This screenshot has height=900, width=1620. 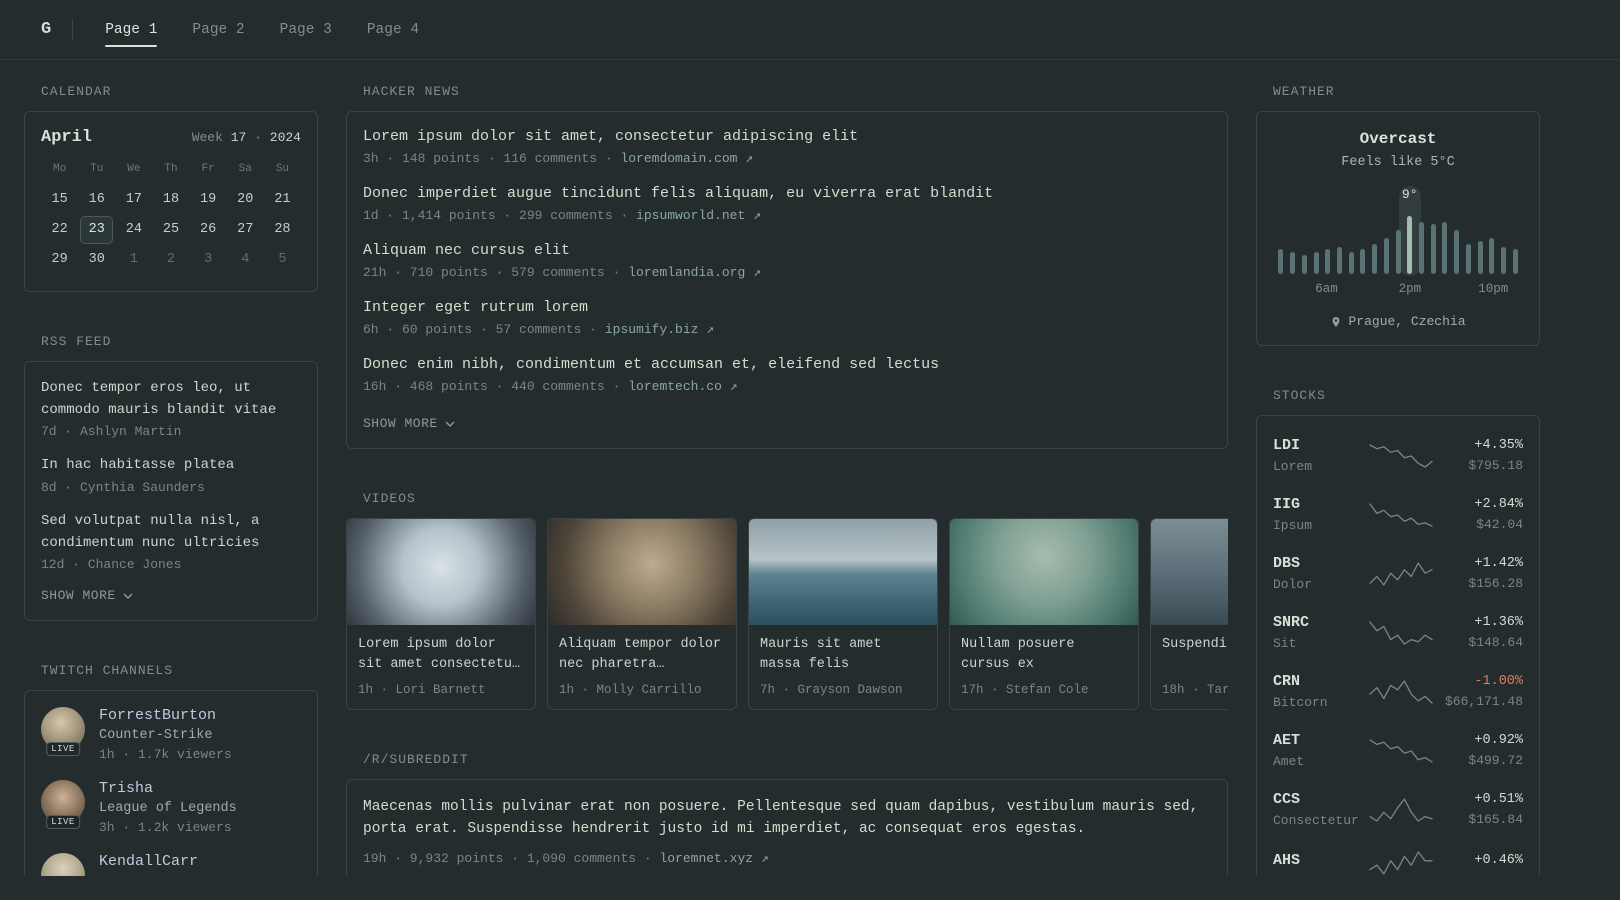 I want to click on calendar-day: 19, so click(x=208, y=199).